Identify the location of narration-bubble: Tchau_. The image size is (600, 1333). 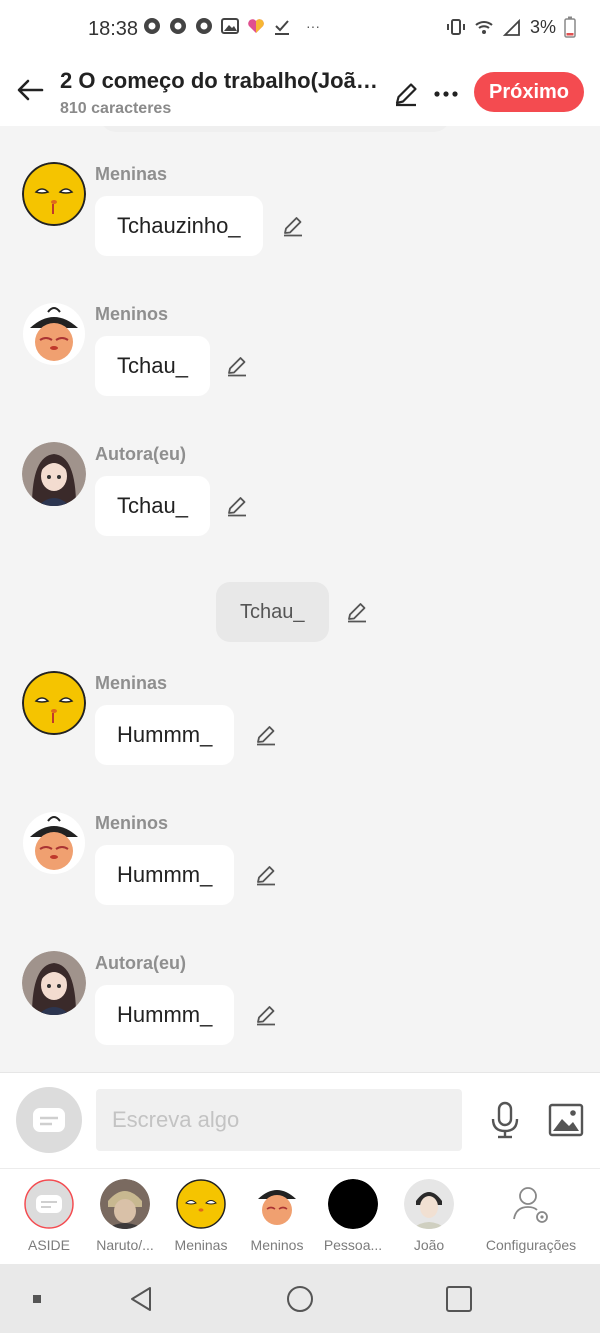
(272, 612).